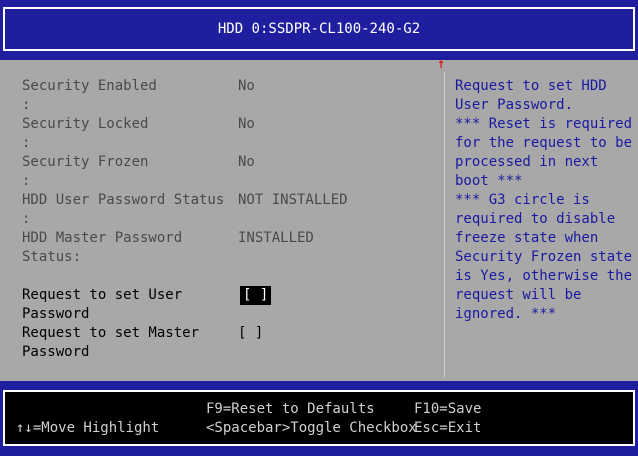 The height and width of the screenshot is (456, 638). I want to click on footer-f10-save: F10=Save, so click(448, 409).